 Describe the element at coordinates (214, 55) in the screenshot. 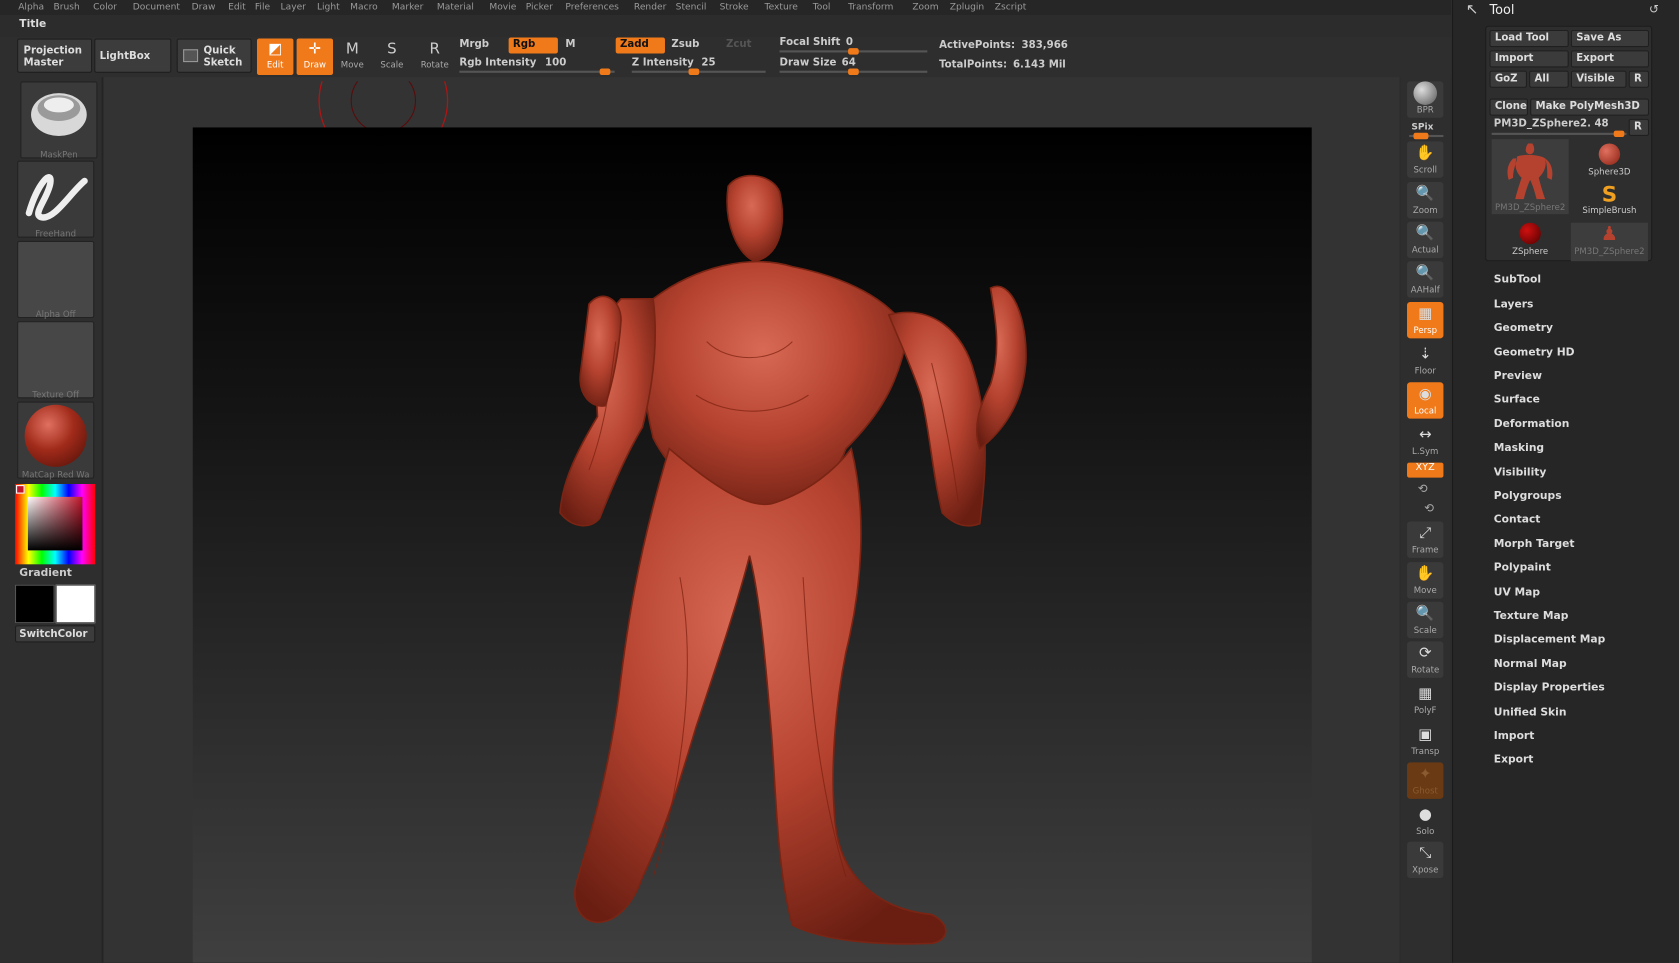

I see `quick-sketch-button: Quick Sketch` at that location.